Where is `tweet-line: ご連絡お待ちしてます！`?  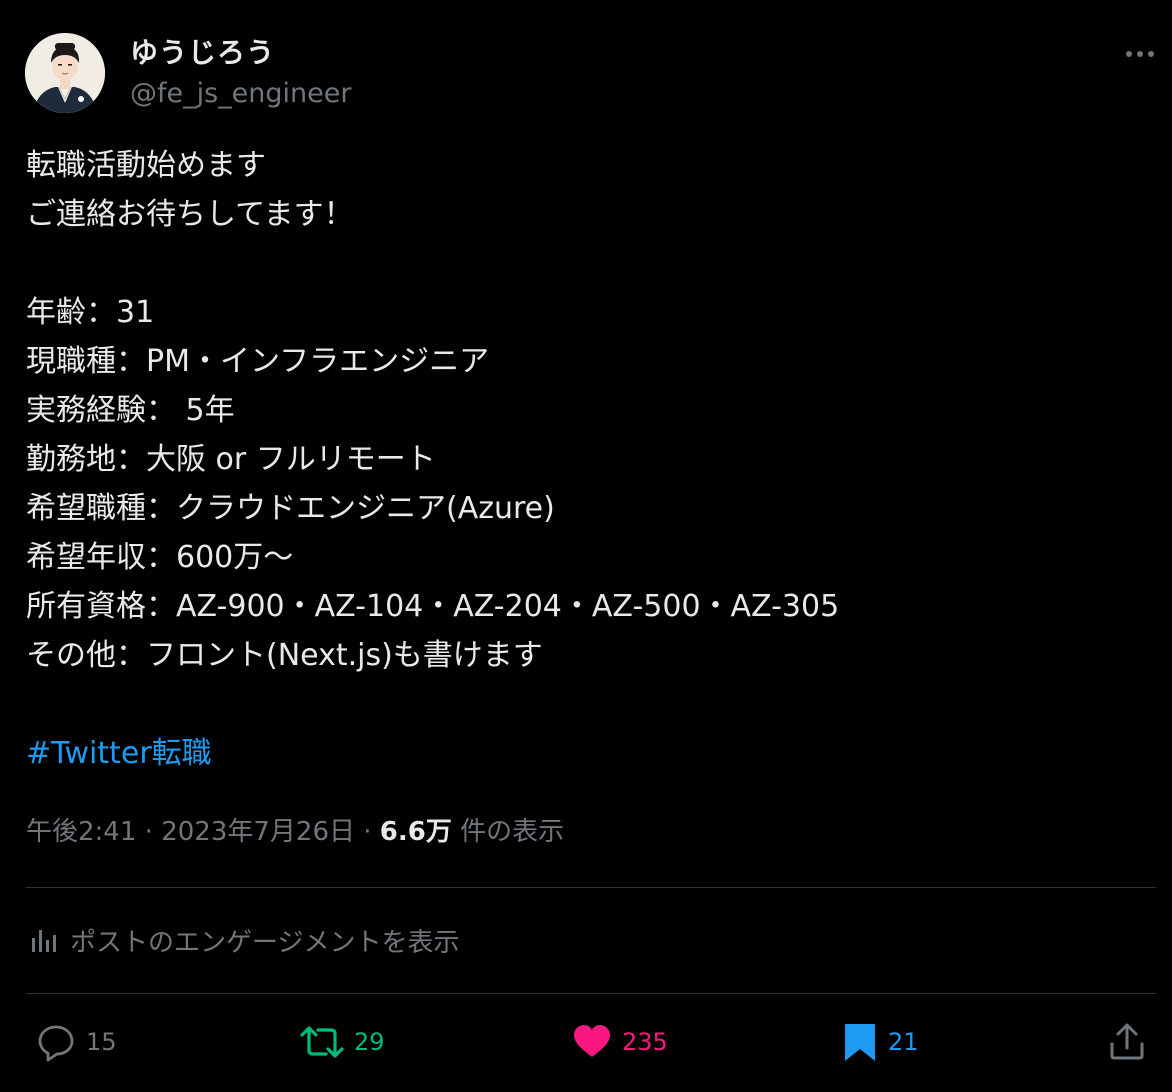 tweet-line: ご連絡お待ちしてます！ is located at coordinates (190, 214).